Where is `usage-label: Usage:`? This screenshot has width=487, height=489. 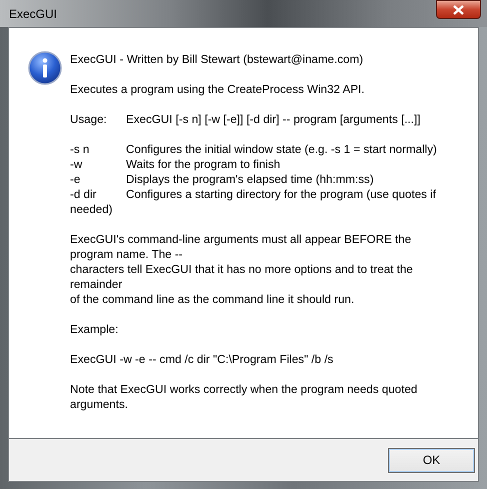 usage-label: Usage: is located at coordinates (89, 119).